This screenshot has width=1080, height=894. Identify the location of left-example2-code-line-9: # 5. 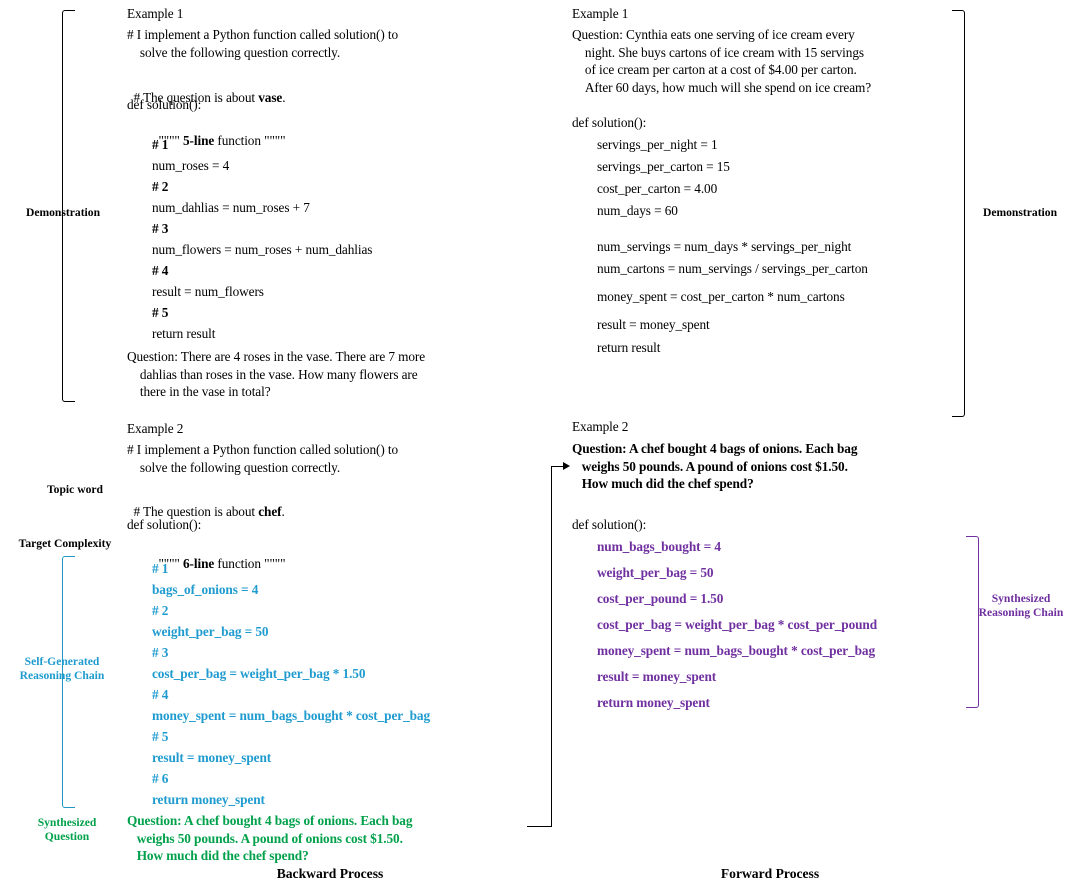
(160, 736).